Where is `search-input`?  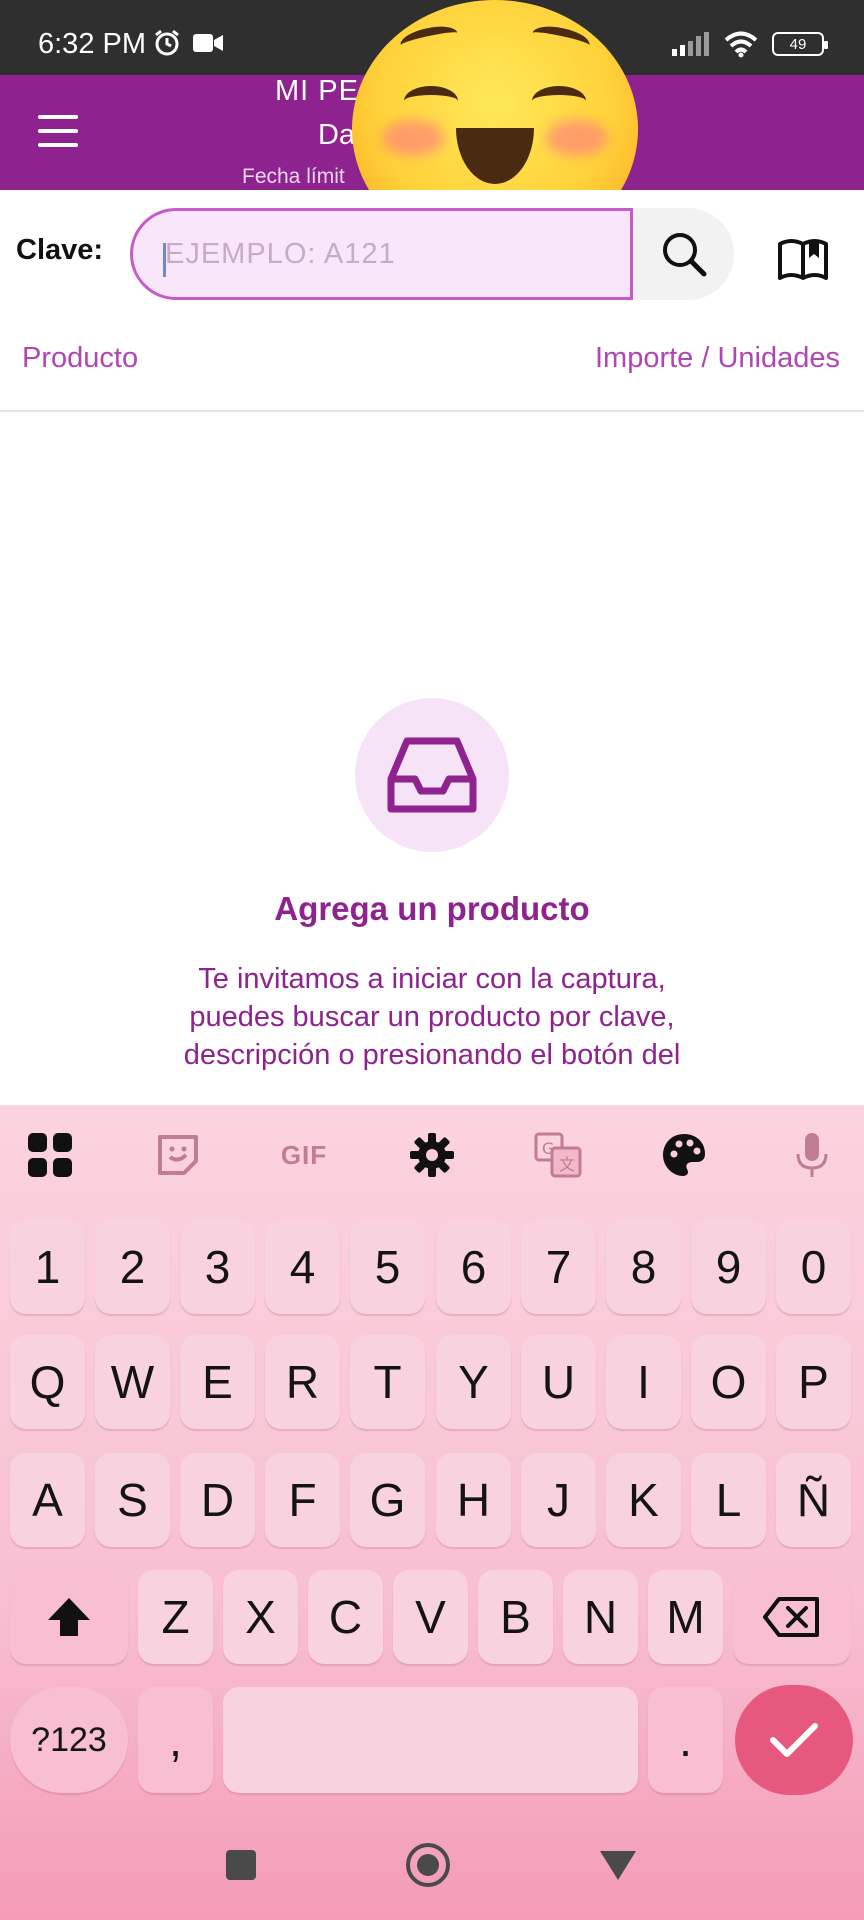
search-input is located at coordinates (381, 254).